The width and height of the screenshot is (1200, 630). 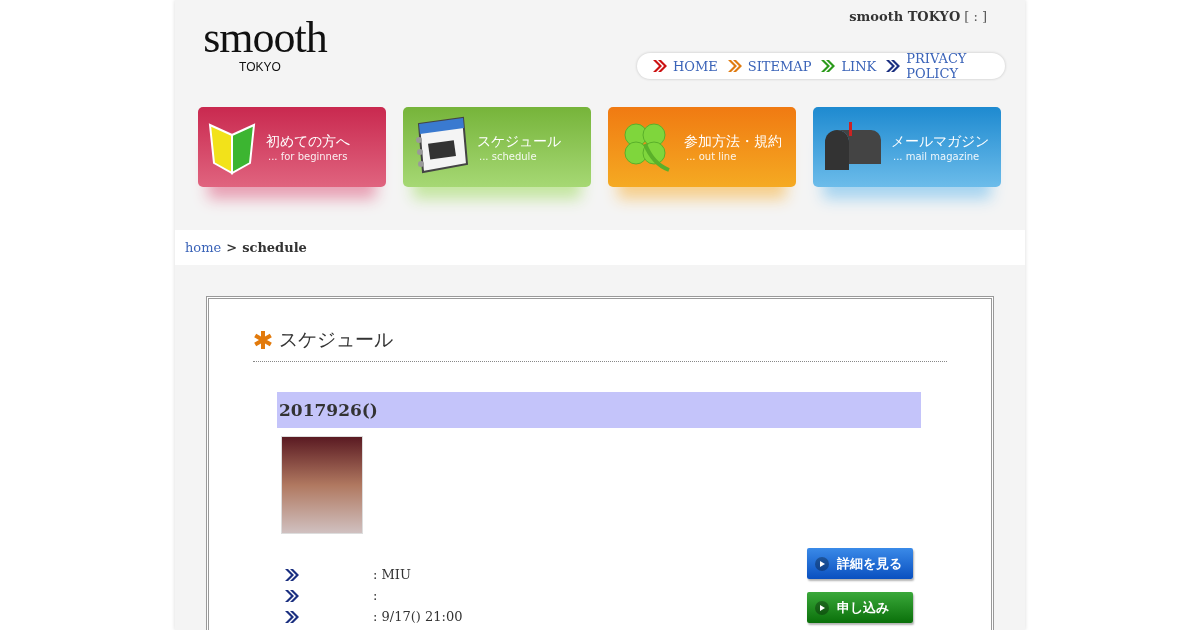 What do you see at coordinates (938, 66) in the screenshot?
I see `nav-link: PRIVACY POLICY` at bounding box center [938, 66].